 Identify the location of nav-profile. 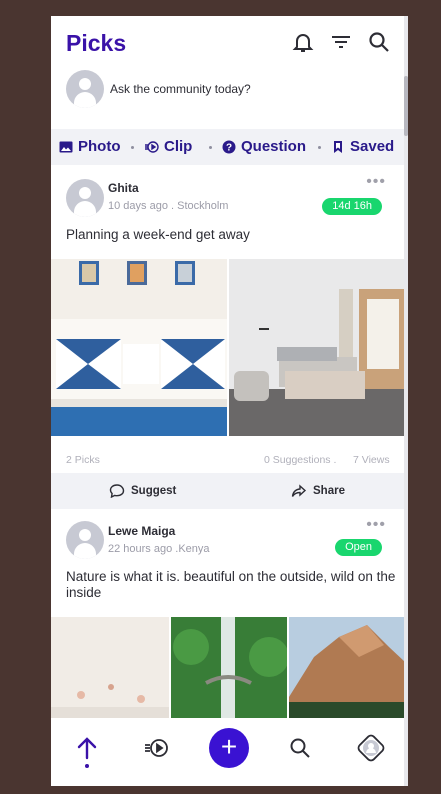
(371, 748).